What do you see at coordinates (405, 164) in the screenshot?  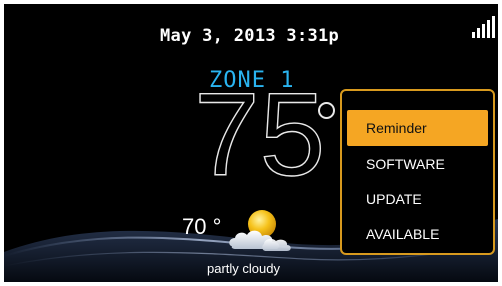 I see `reminder-line-1: SOFTWARE` at bounding box center [405, 164].